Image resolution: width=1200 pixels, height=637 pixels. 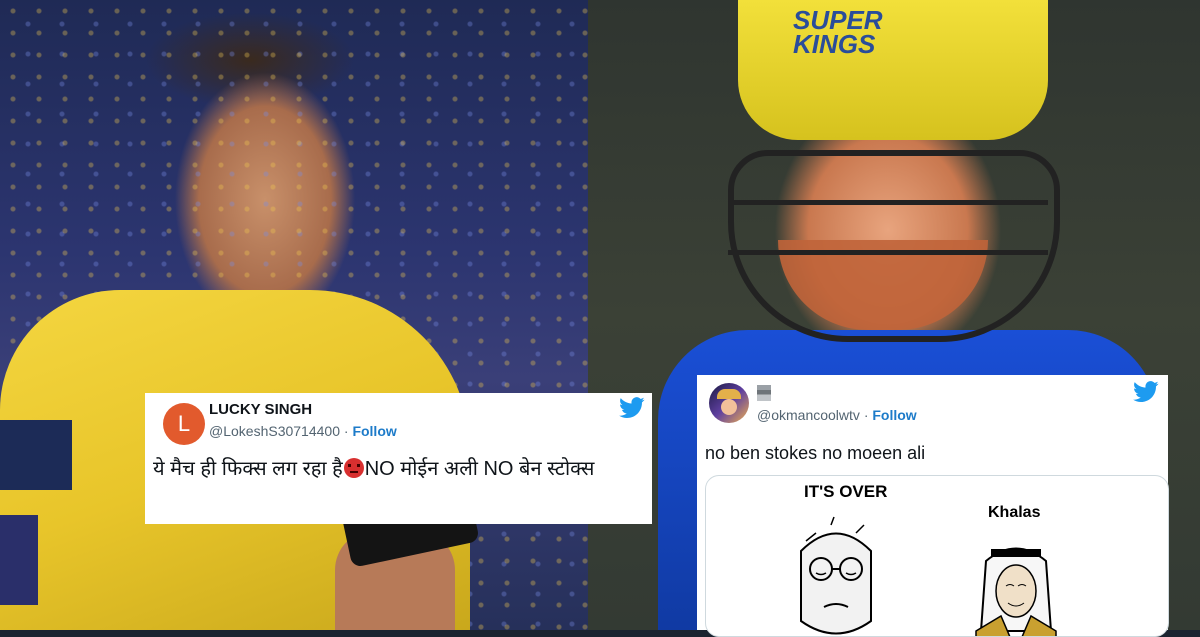 What do you see at coordinates (836, 575) in the screenshot?
I see `wojak-face-icon` at bounding box center [836, 575].